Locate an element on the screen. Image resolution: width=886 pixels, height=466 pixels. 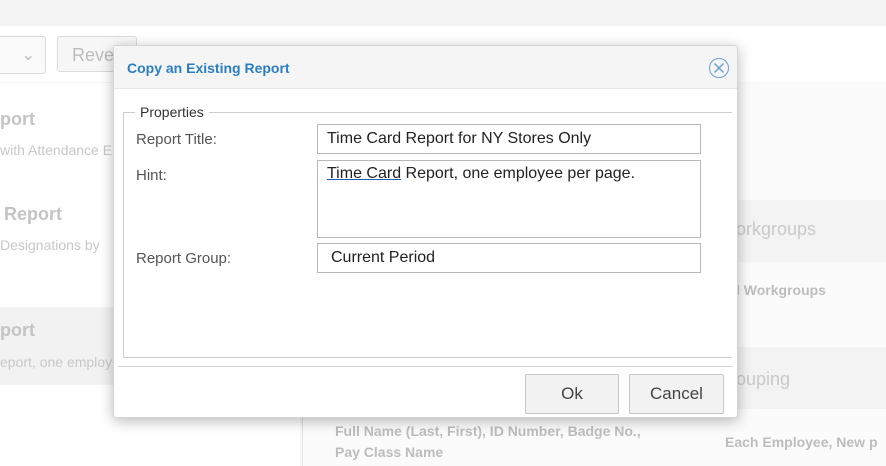
sort-value: Pay Class Name is located at coordinates (389, 452).